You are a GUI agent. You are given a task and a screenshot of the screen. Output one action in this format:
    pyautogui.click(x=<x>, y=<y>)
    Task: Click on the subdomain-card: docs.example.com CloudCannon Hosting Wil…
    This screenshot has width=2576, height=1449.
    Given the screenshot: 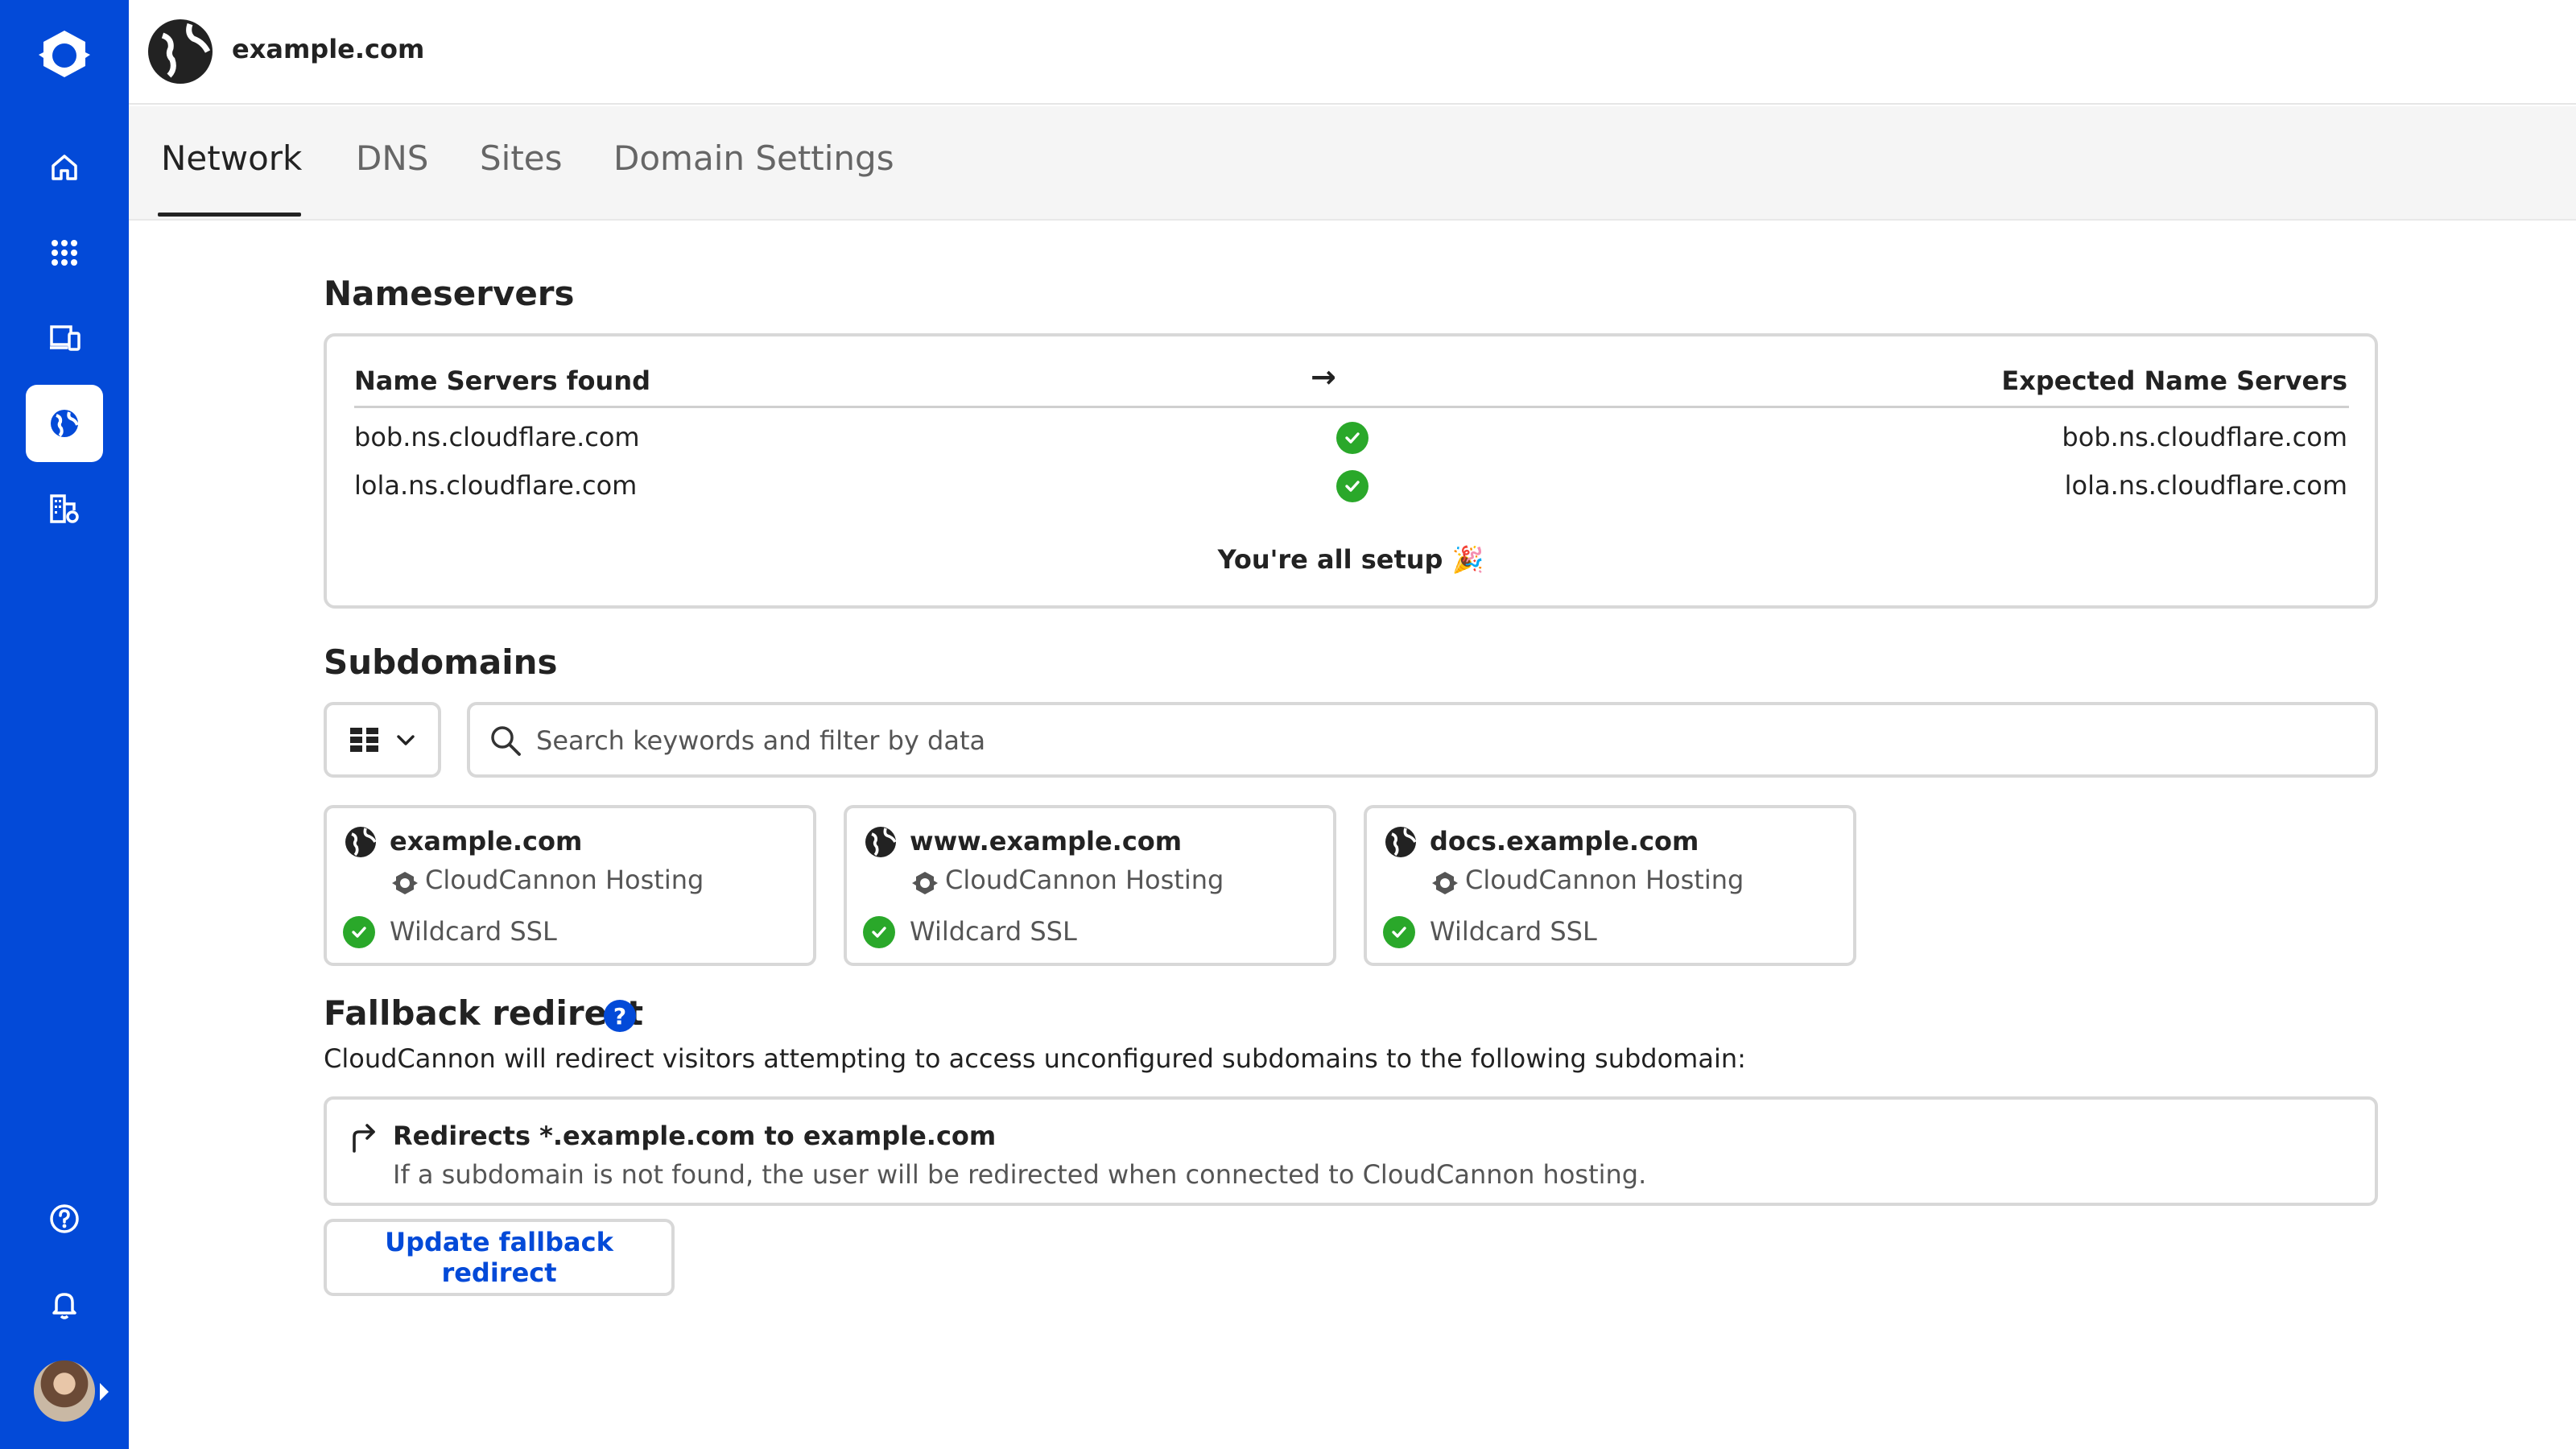 What is the action you would take?
    pyautogui.click(x=1610, y=885)
    